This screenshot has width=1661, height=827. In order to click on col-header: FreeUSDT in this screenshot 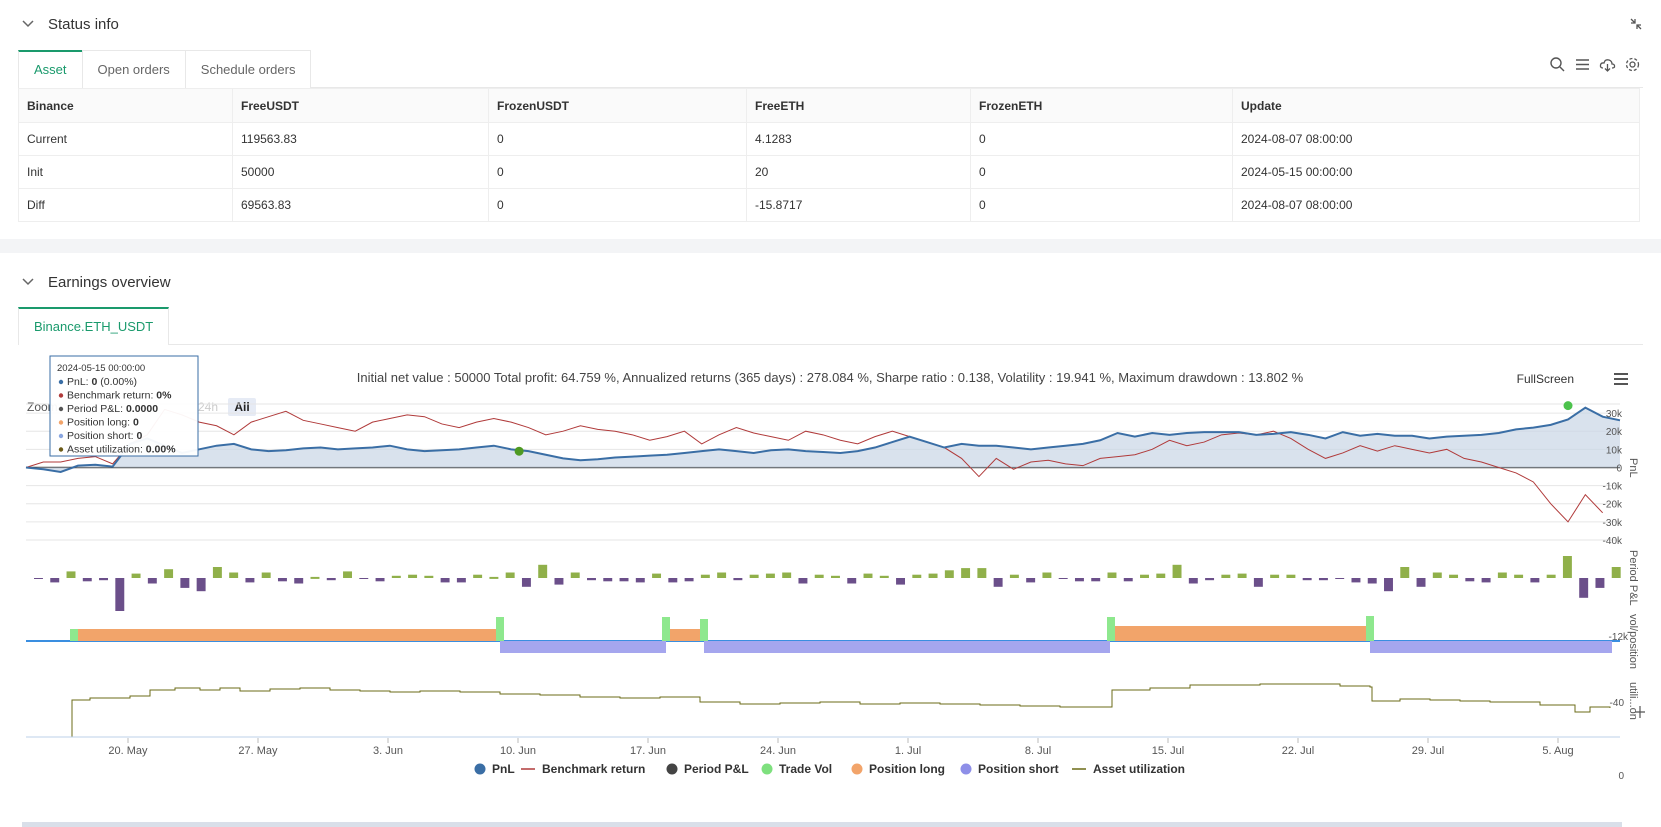, I will do `click(360, 105)`.